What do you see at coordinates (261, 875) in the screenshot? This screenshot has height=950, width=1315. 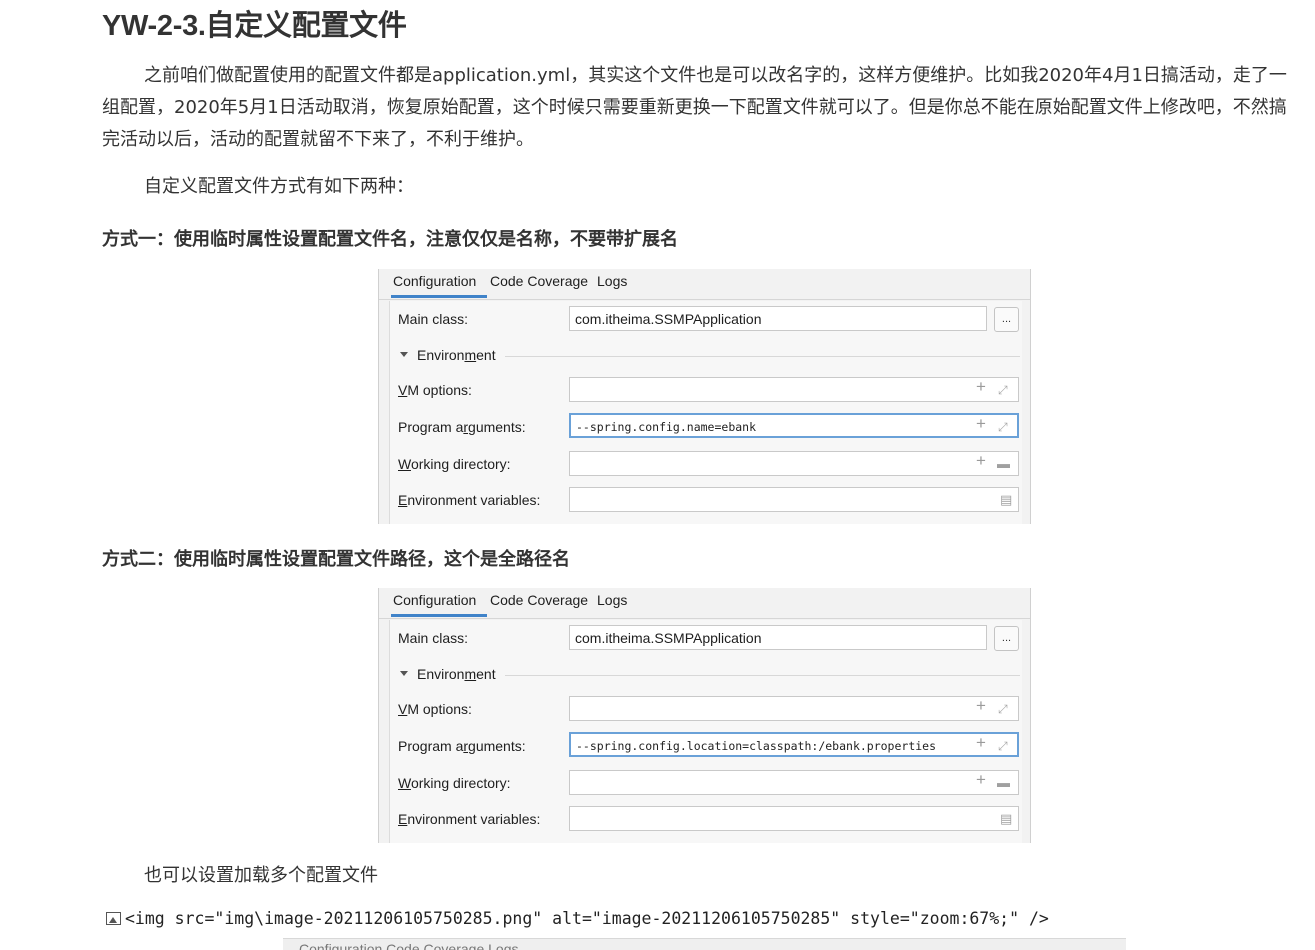 I see `multi-config-paragraph: 也可以设置加载多个配置文件` at bounding box center [261, 875].